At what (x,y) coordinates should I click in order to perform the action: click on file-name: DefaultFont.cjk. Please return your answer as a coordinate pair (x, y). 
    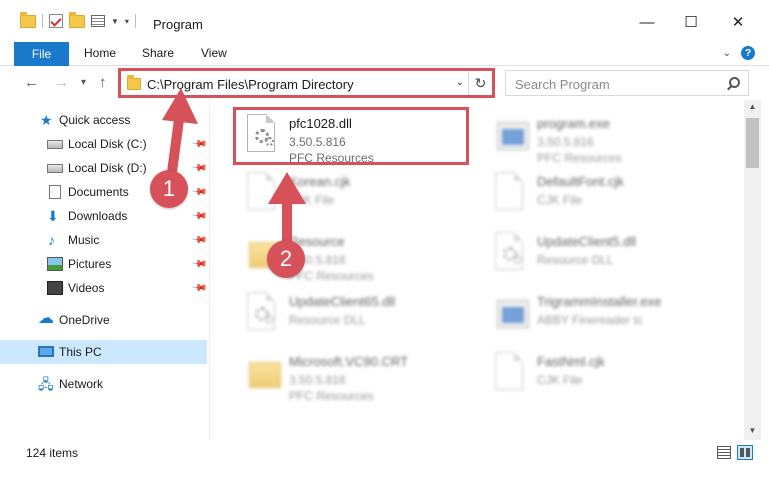
    Looking at the image, I should click on (580, 181).